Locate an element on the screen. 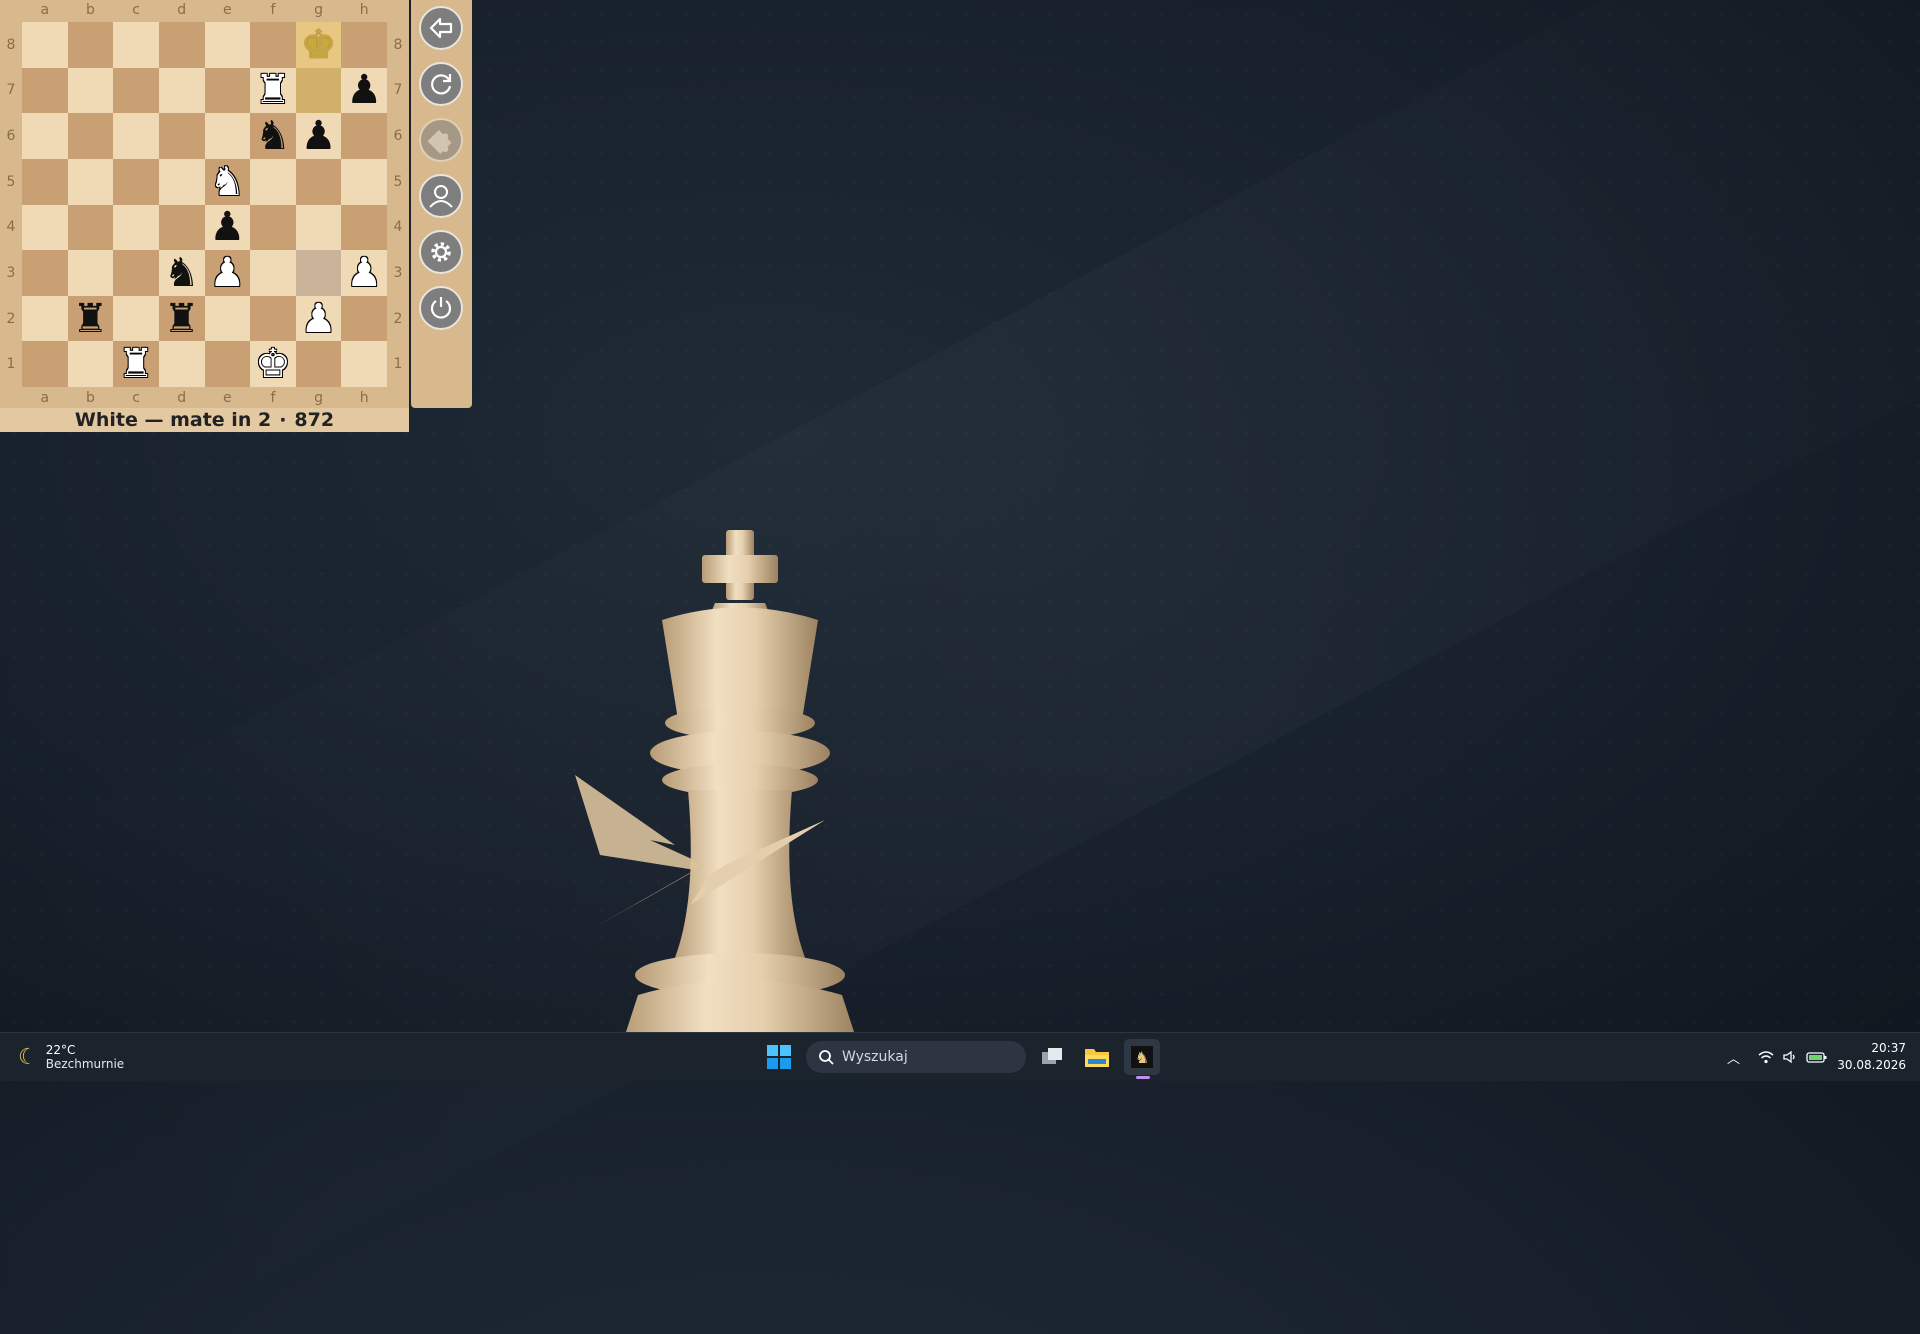 The width and height of the screenshot is (1920, 1334). piece-c1: ♜ is located at coordinates (136, 364).